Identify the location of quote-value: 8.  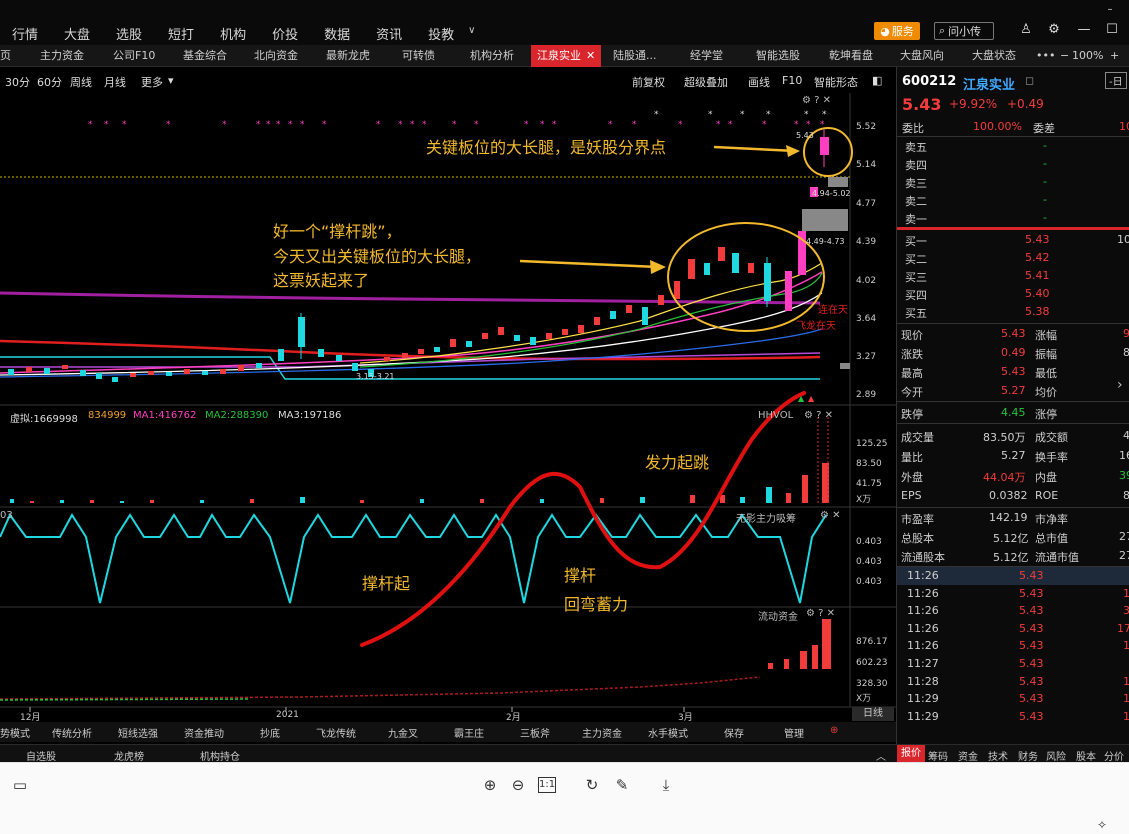
(1126, 352).